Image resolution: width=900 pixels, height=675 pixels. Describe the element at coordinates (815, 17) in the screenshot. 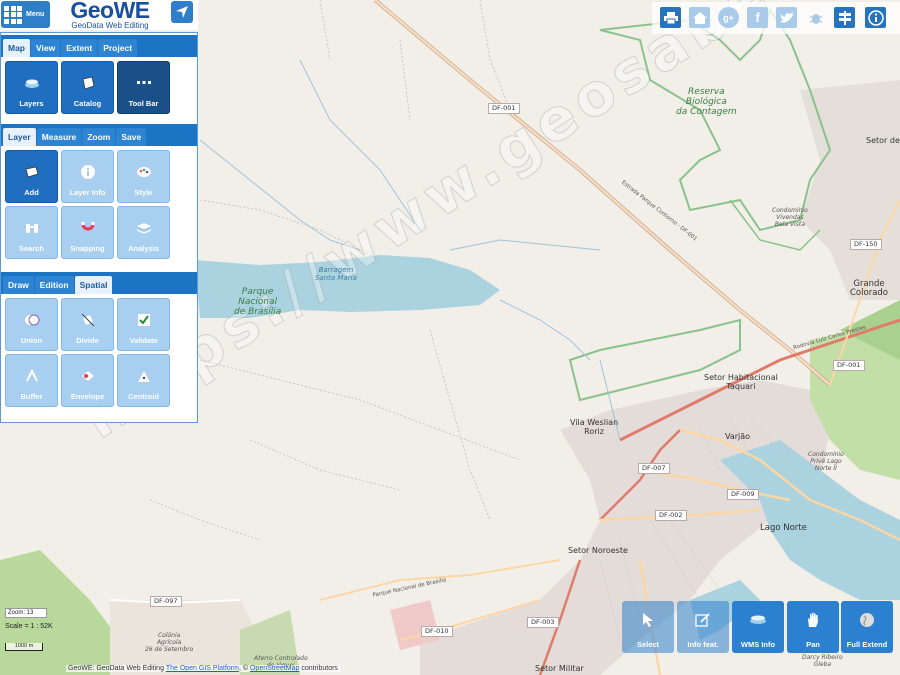

I see `bug-icon` at that location.